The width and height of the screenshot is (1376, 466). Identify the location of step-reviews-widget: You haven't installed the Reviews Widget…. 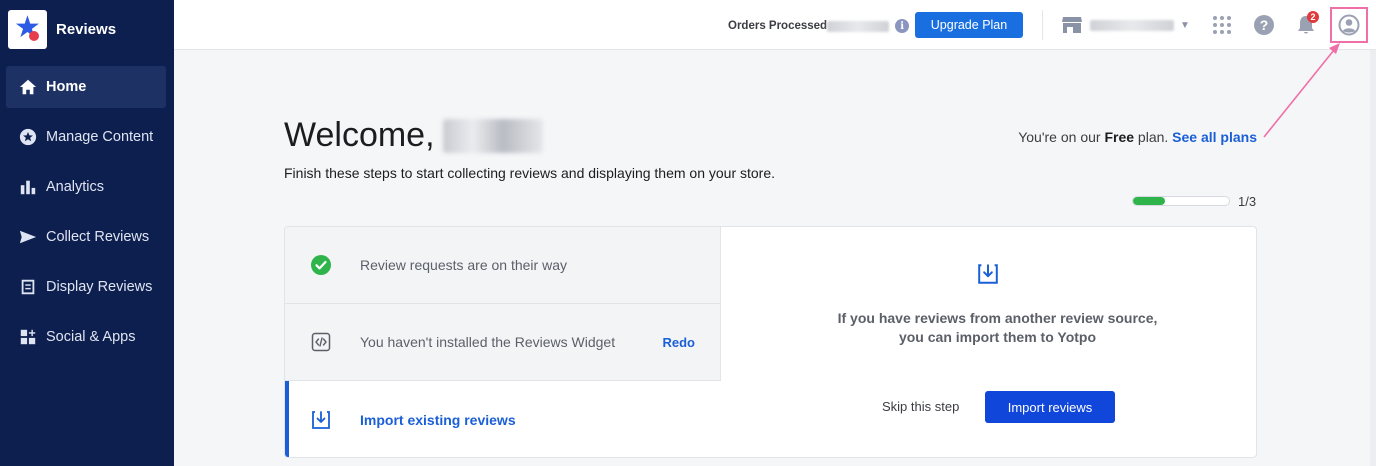
(503, 342).